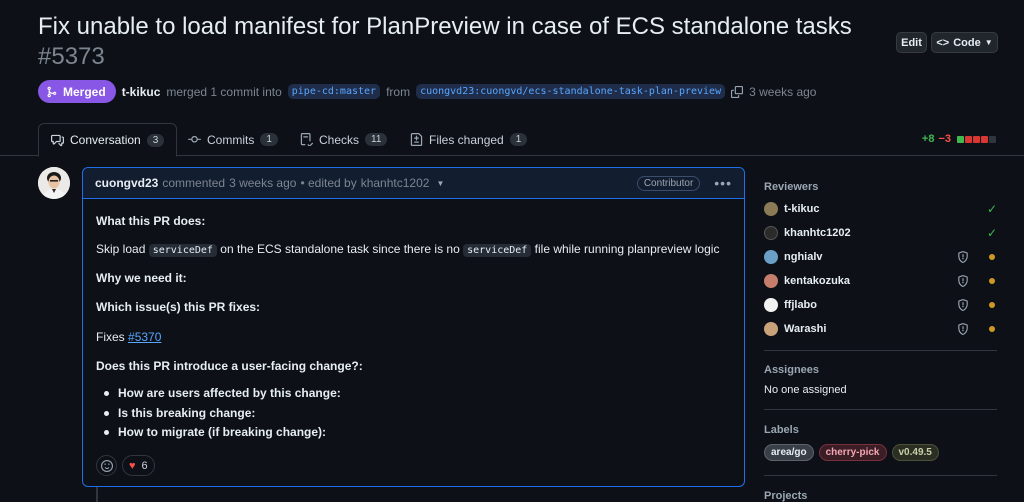 This screenshot has height=502, width=1024. I want to click on status-badge: Merged, so click(77, 91).